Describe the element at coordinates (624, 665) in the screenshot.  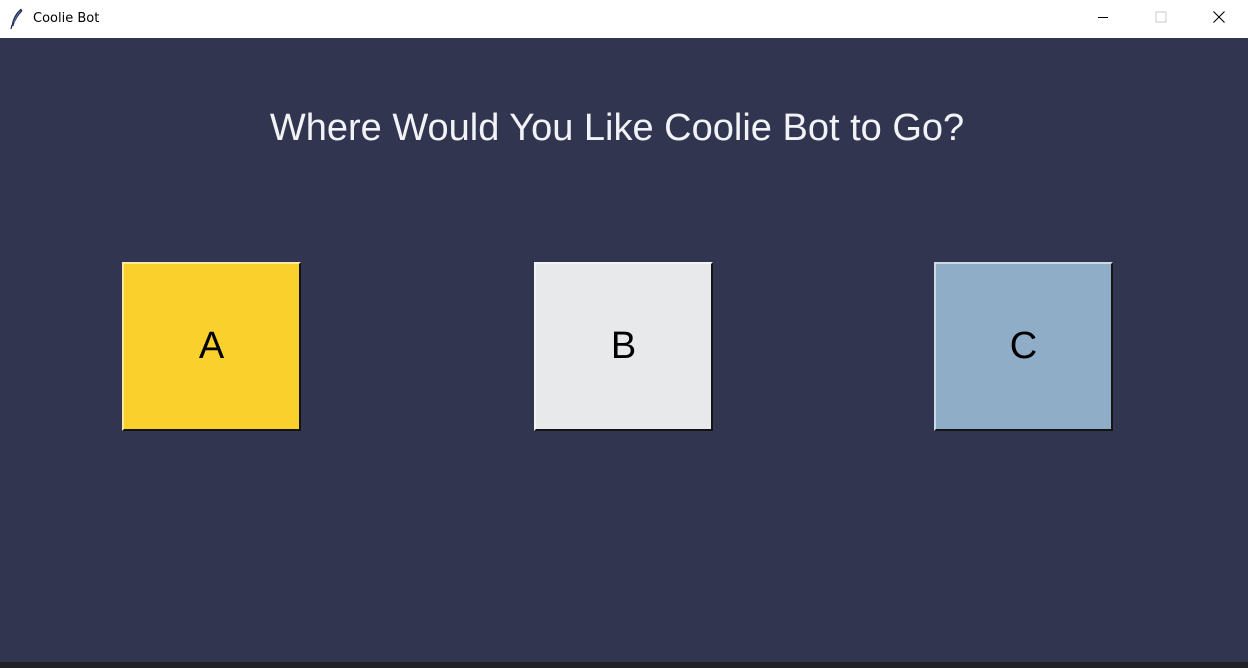
I see `window-bottom-edge` at that location.